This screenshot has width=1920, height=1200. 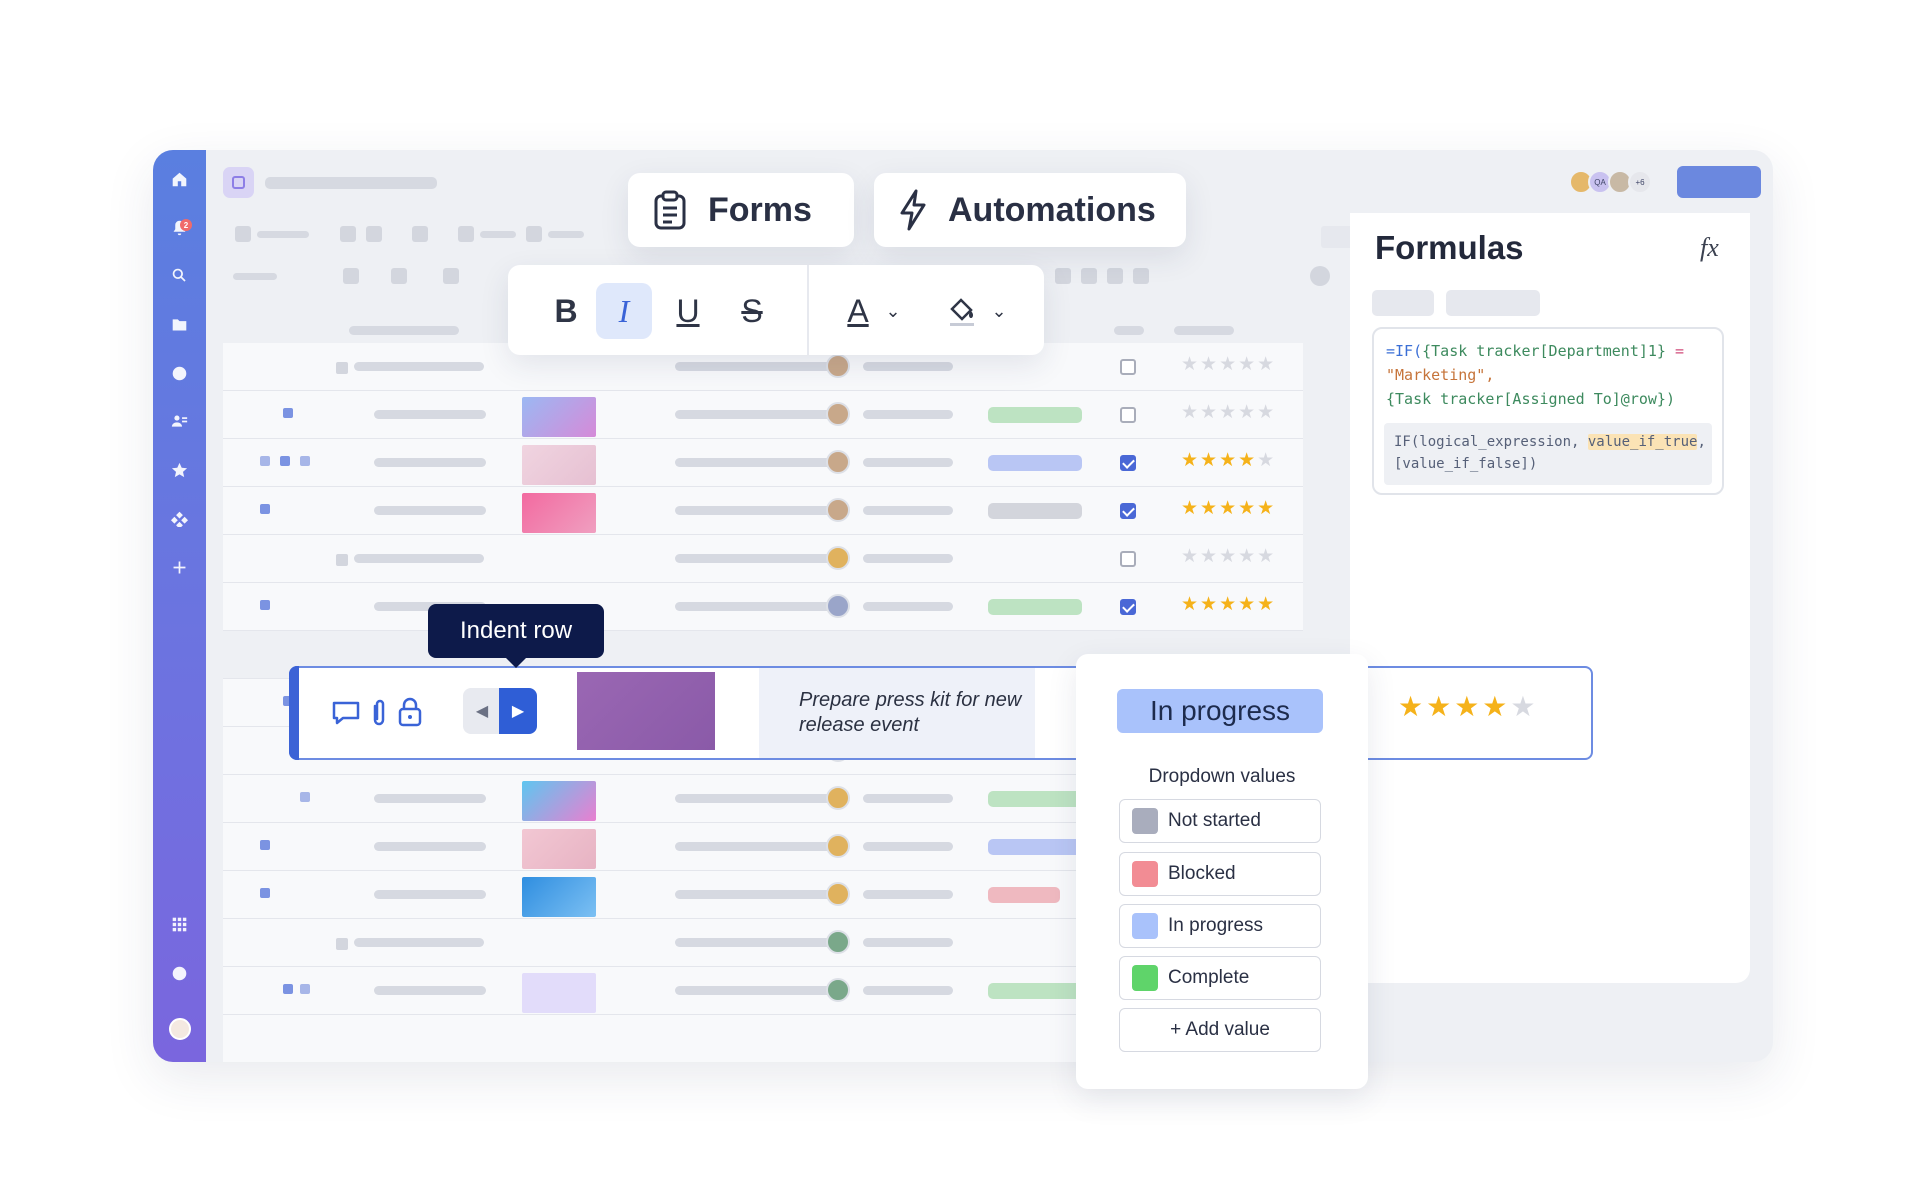 What do you see at coordinates (1719, 182) in the screenshot?
I see `share-button` at bounding box center [1719, 182].